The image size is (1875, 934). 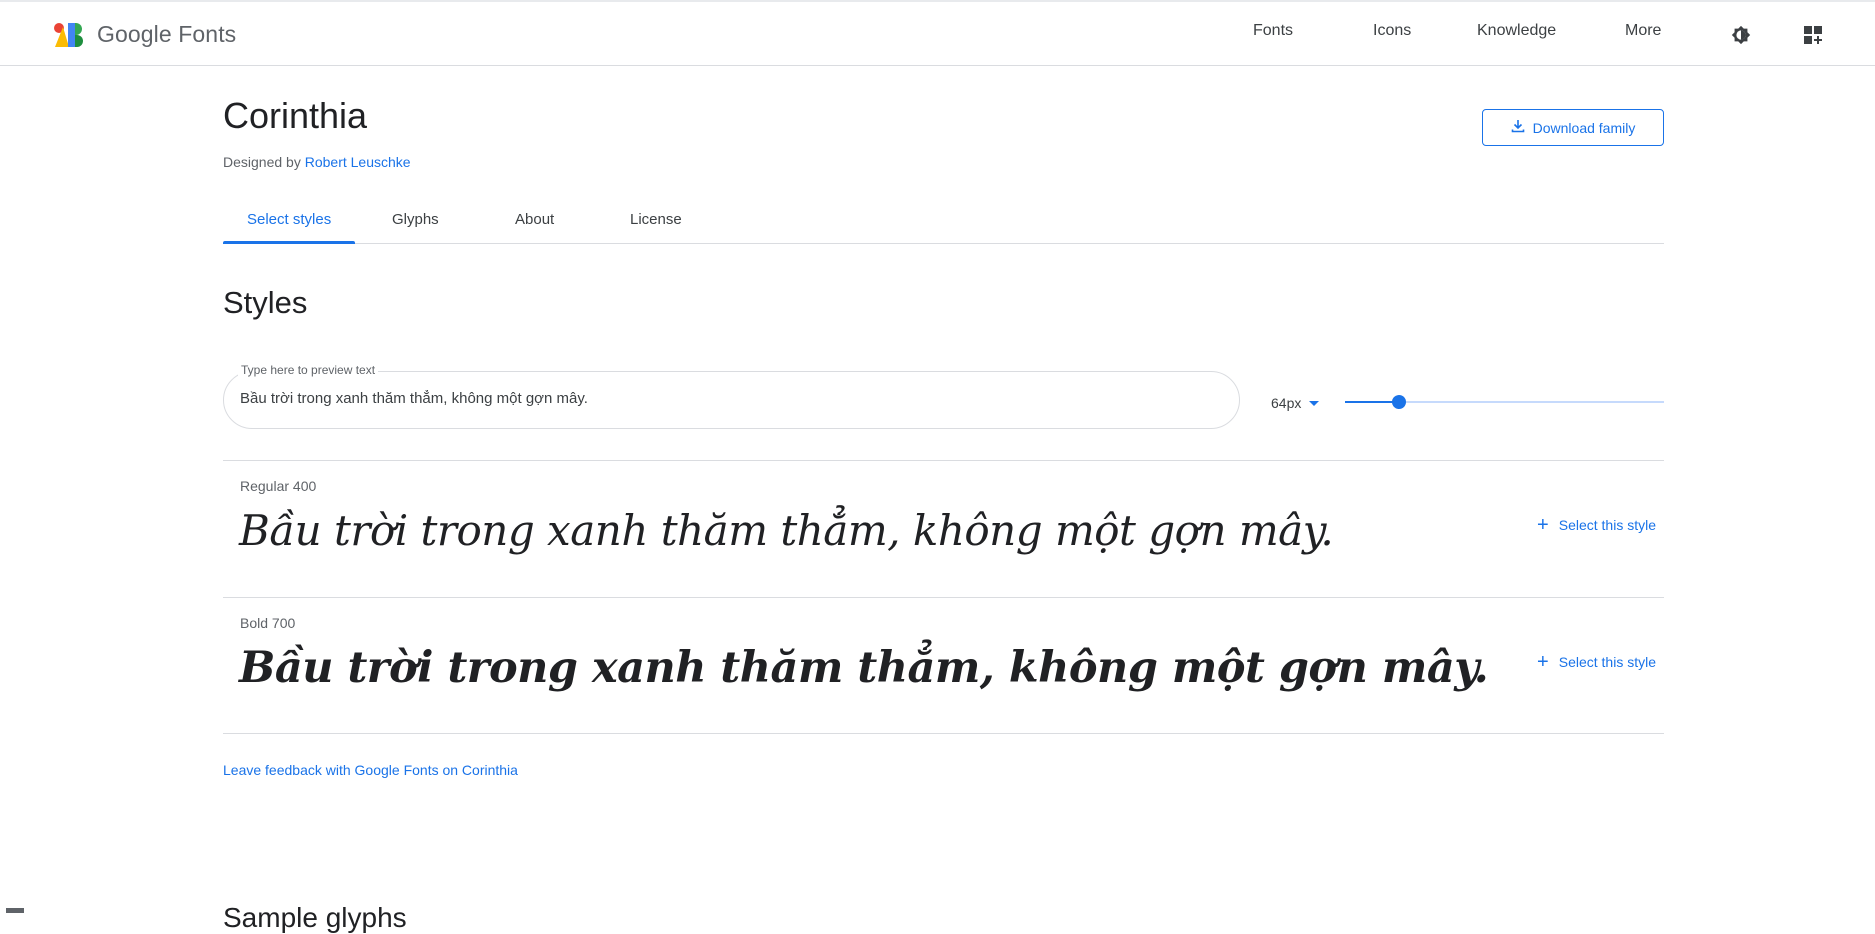 I want to click on designed-by-label: Designed by, so click(x=262, y=162).